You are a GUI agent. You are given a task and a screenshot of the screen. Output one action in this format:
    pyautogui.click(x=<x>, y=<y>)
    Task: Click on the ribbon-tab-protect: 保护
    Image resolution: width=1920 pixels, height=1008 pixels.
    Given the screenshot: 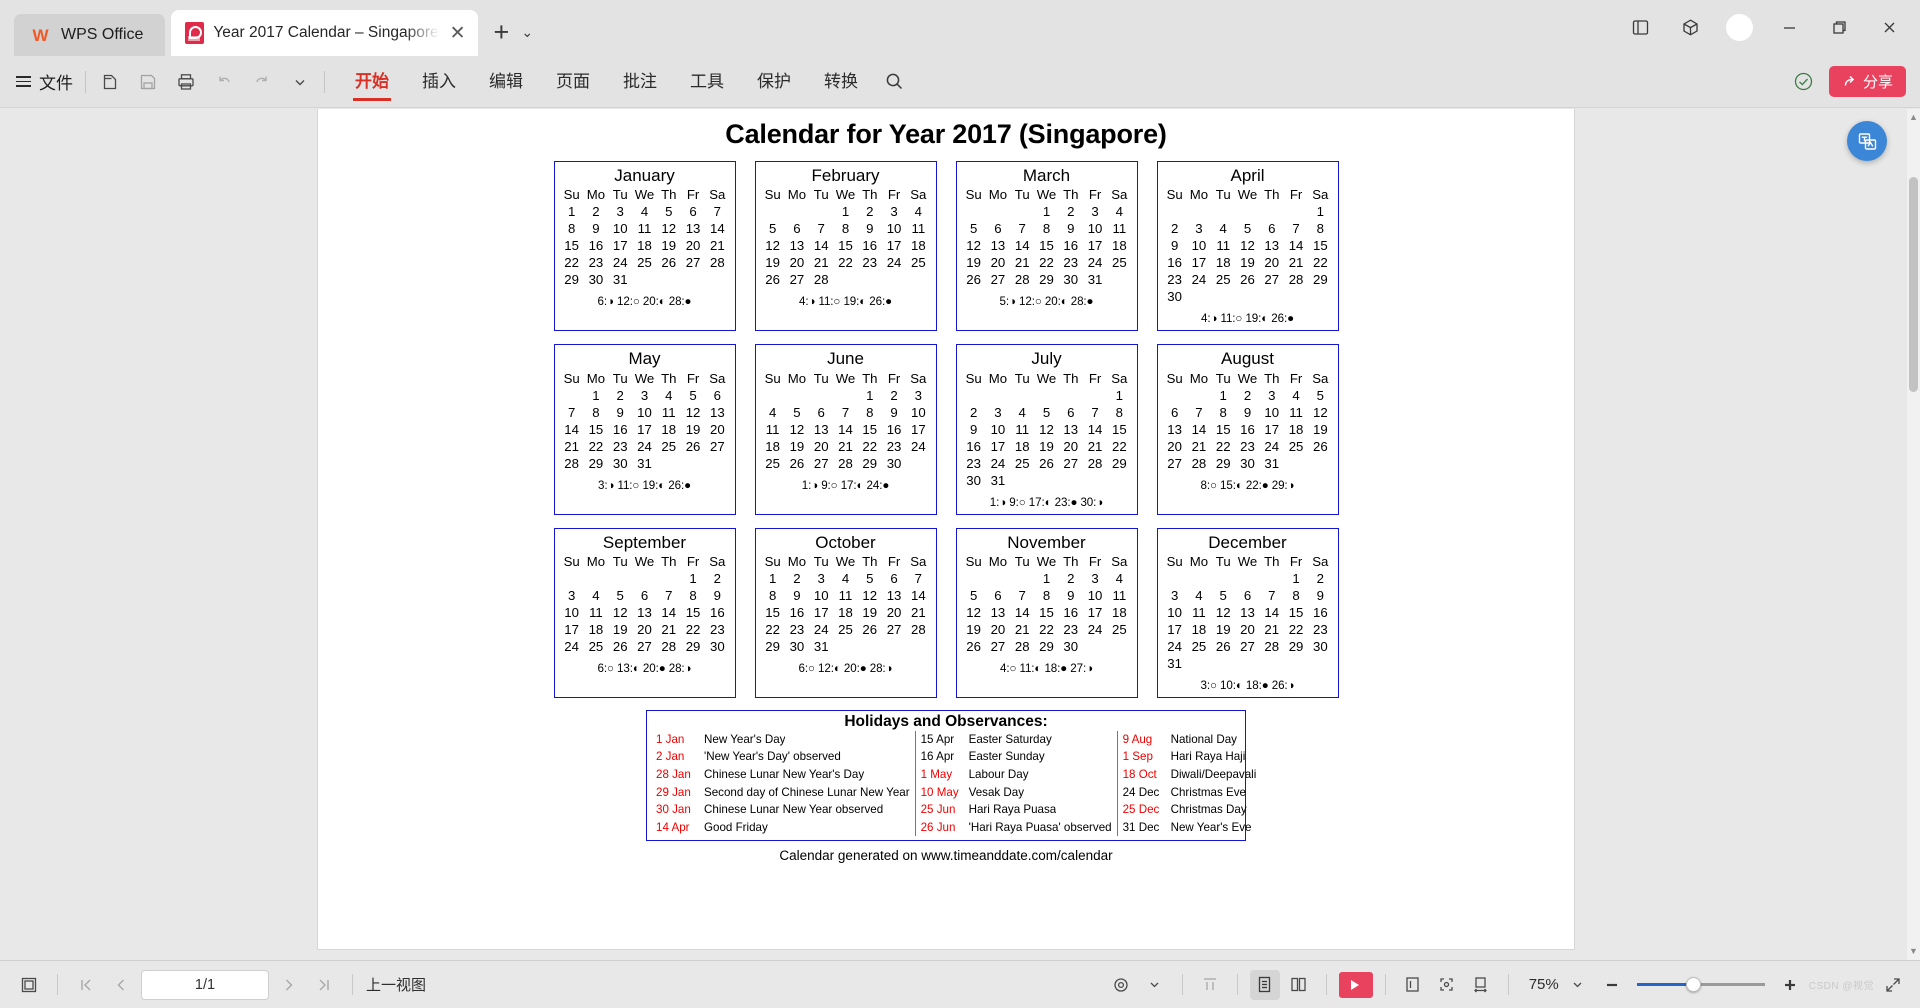 What is the action you would take?
    pyautogui.click(x=774, y=82)
    